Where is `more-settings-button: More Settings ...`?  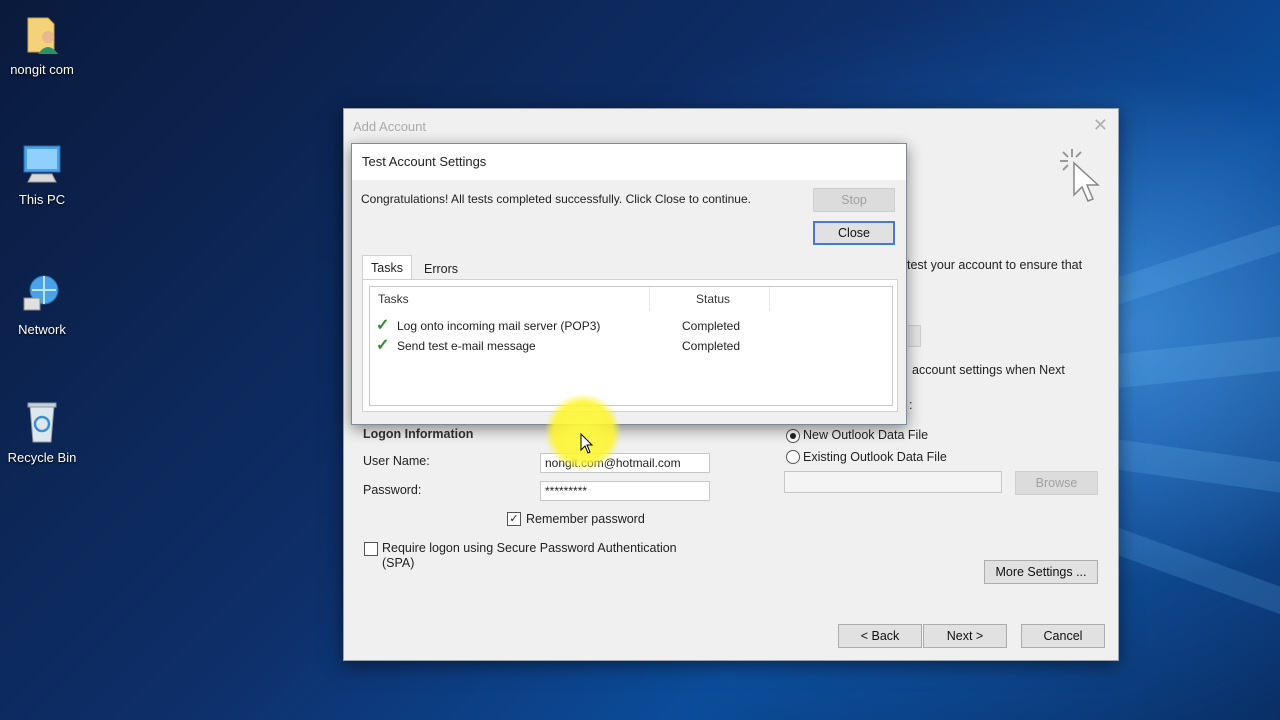
more-settings-button: More Settings ... is located at coordinates (1041, 572).